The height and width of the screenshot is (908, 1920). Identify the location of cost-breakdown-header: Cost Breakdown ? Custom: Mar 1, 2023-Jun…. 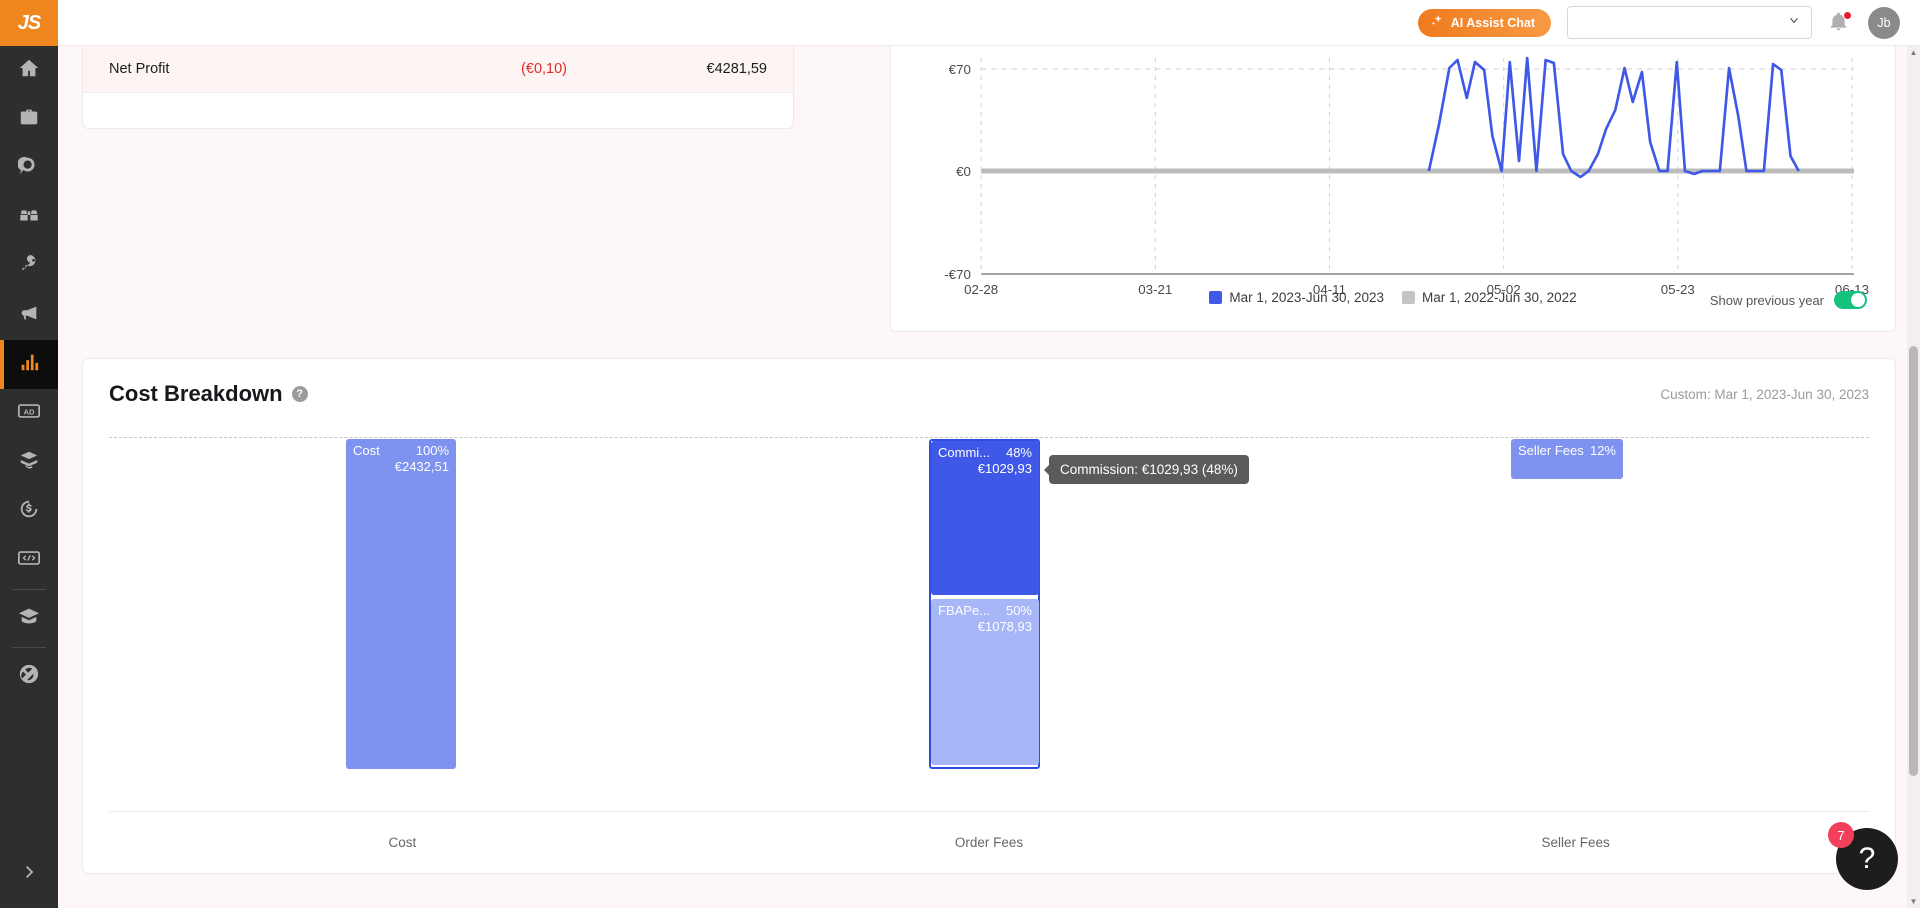
(989, 383).